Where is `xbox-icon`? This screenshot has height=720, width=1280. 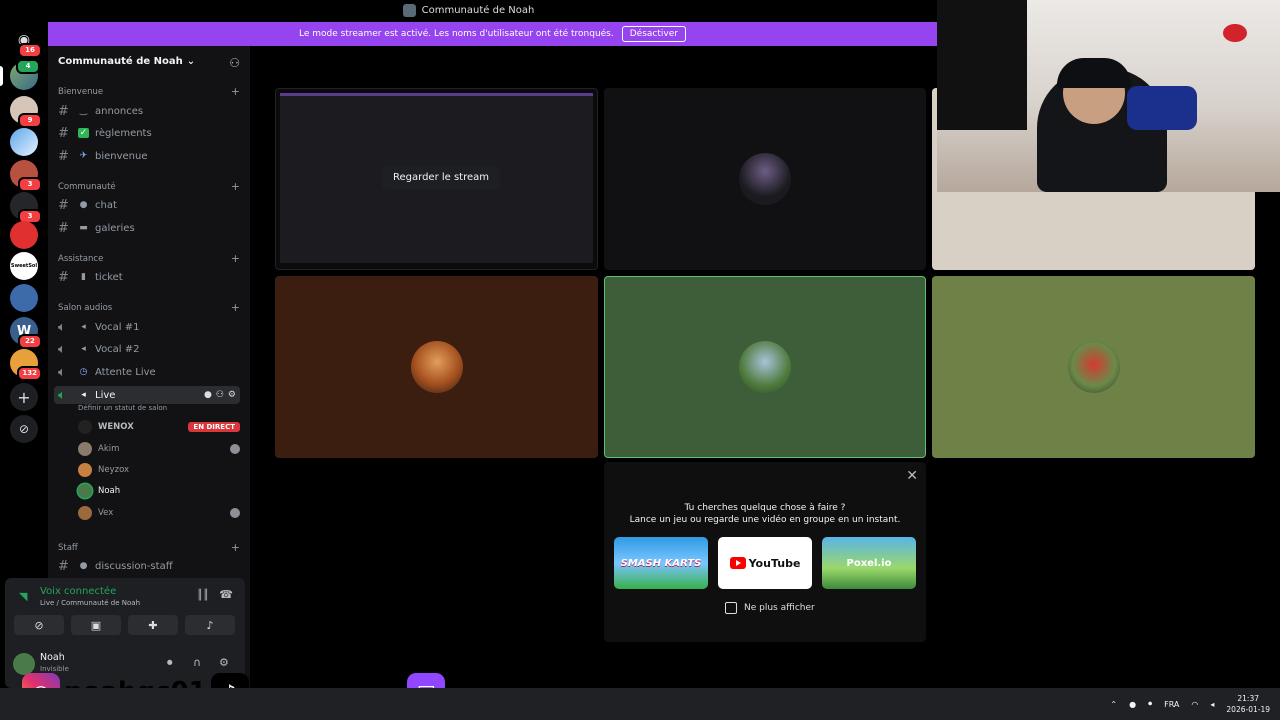 xbox-icon is located at coordinates (235, 513).